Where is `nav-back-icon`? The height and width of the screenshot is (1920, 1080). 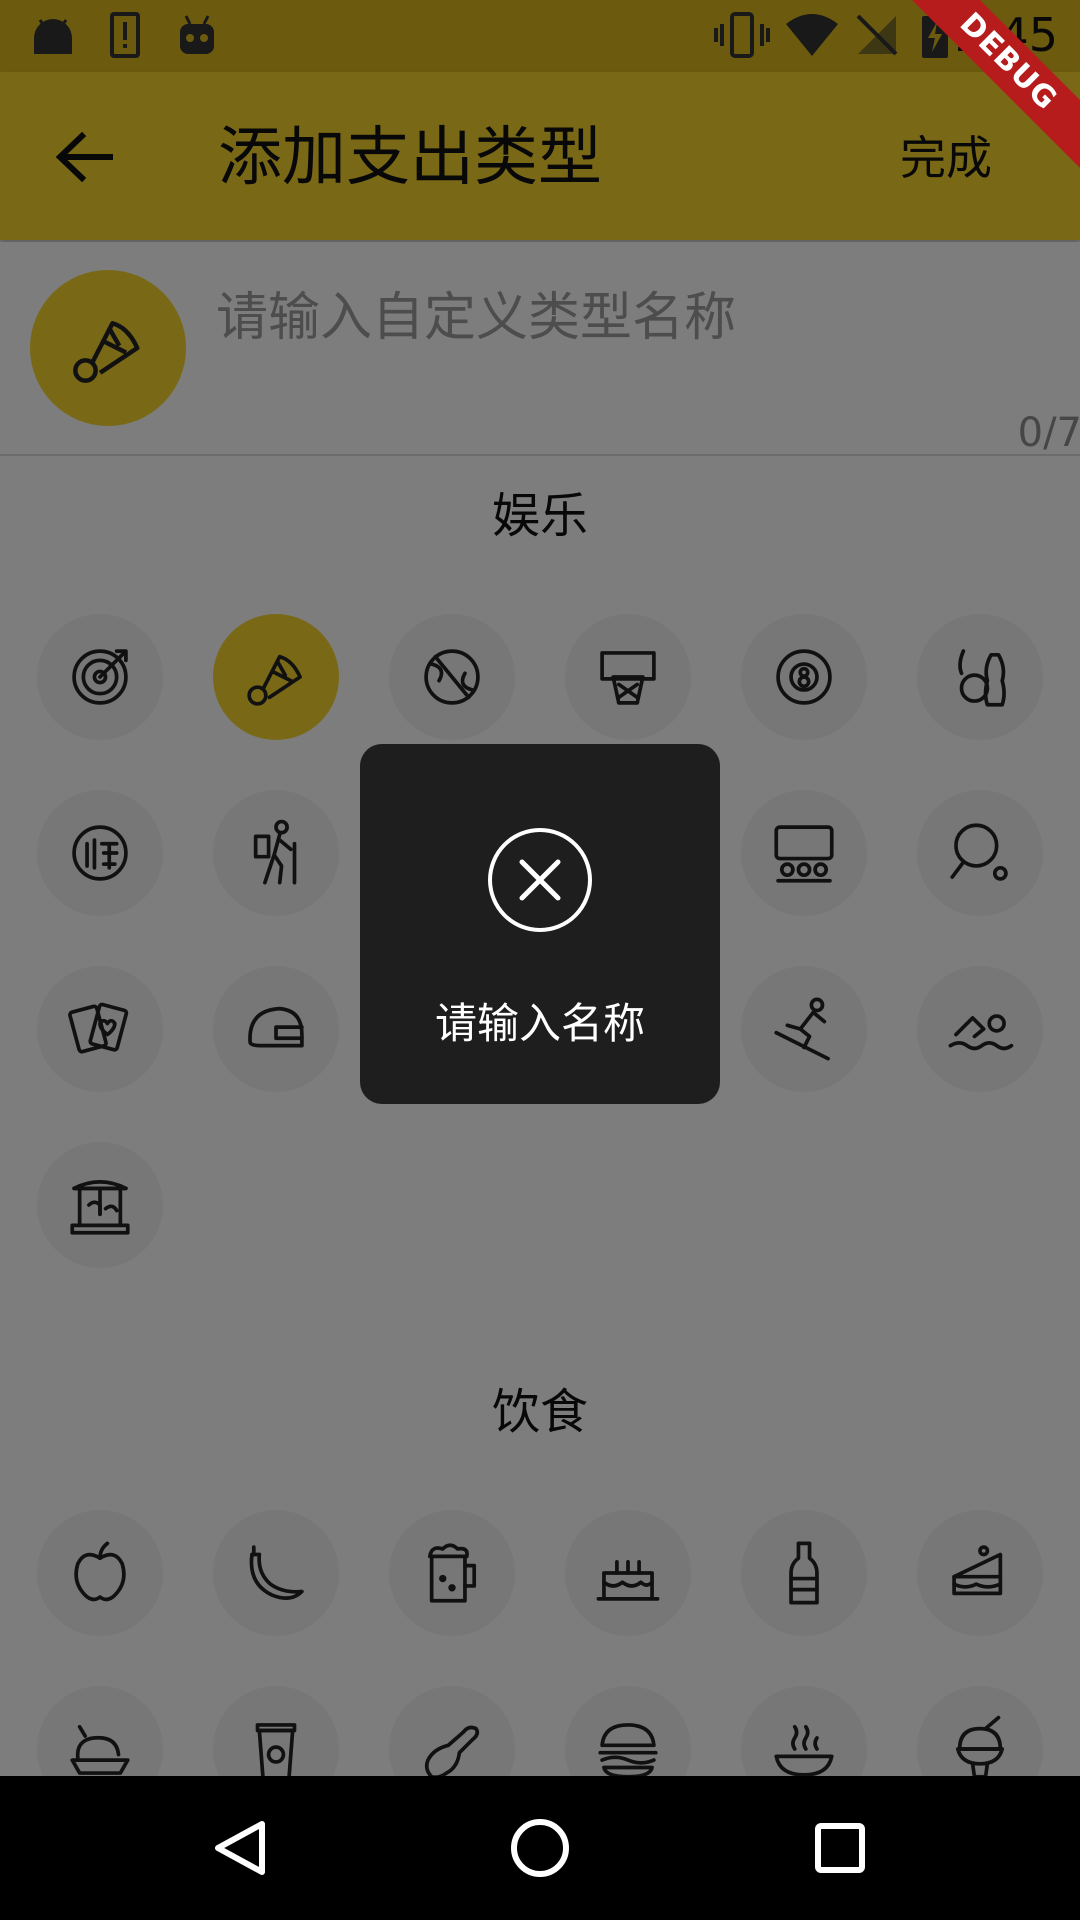
nav-back-icon is located at coordinates (240, 1848).